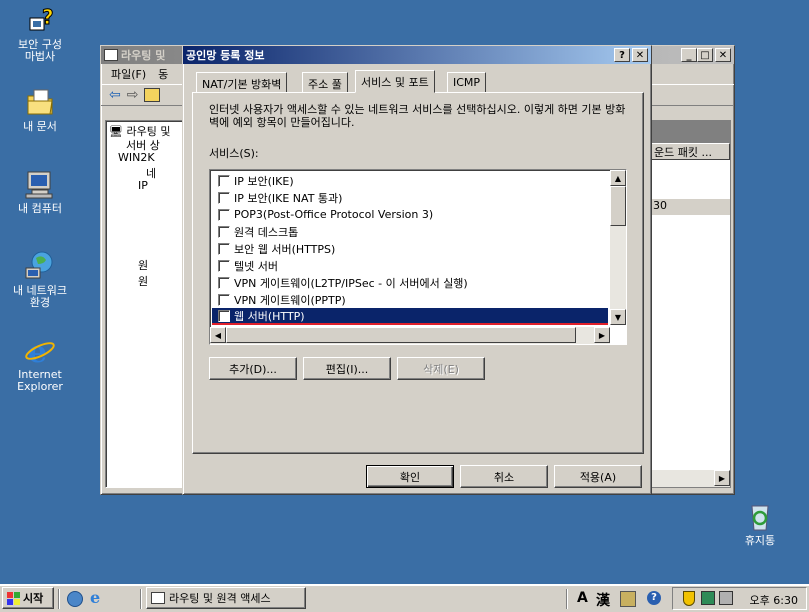 Image resolution: width=809 pixels, height=612 pixels. I want to click on apply-button: 적용(A), so click(598, 476).